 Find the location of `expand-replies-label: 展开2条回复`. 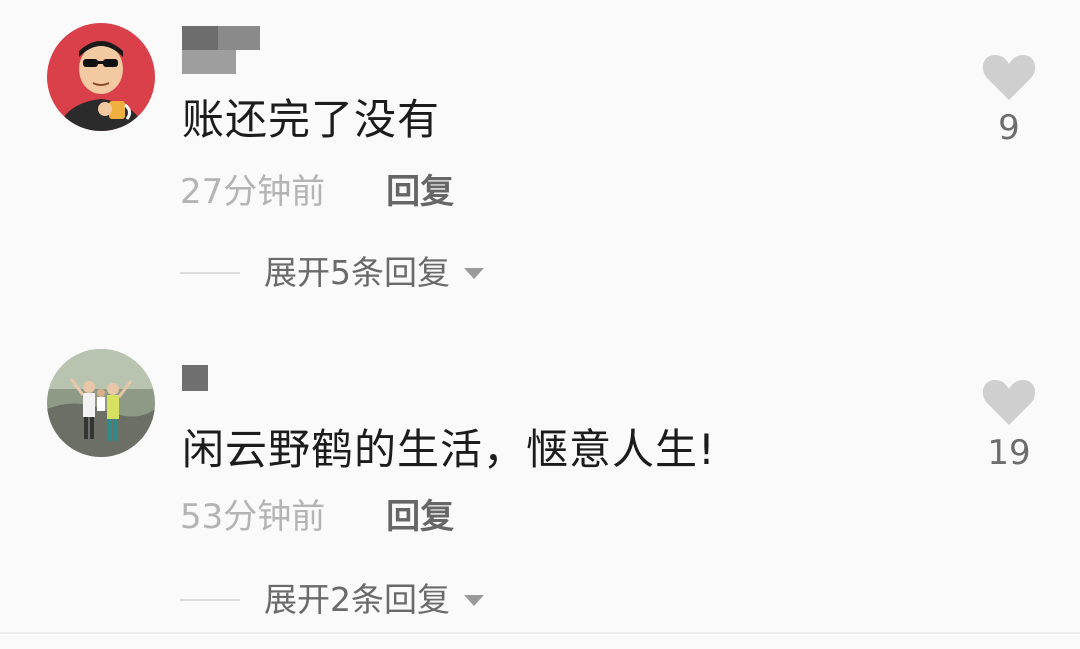

expand-replies-label: 展开2条回复 is located at coordinates (357, 599).